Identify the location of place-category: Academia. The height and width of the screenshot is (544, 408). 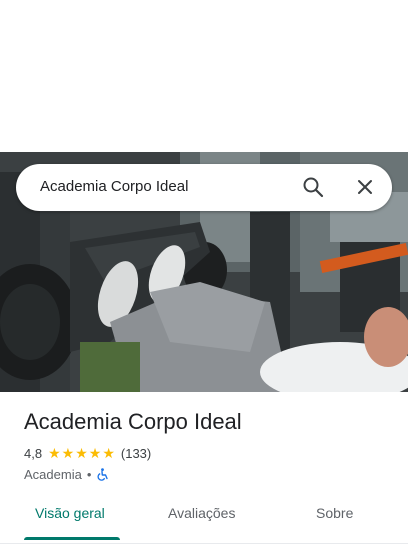
(53, 474).